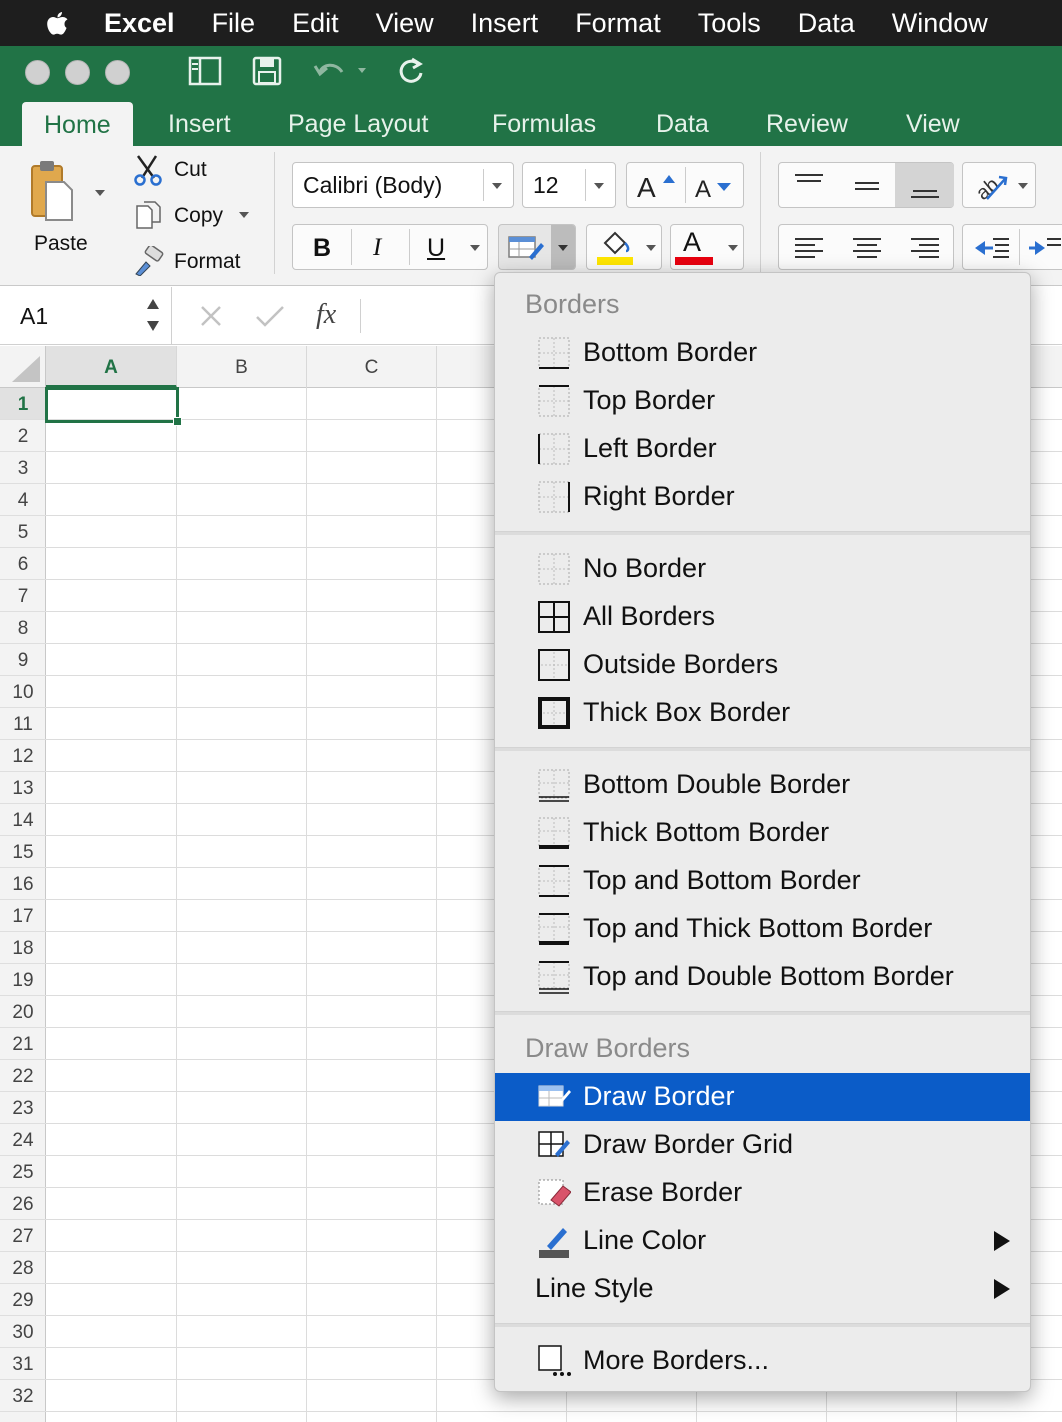  What do you see at coordinates (65, 209) in the screenshot?
I see `paste-button: Paste` at bounding box center [65, 209].